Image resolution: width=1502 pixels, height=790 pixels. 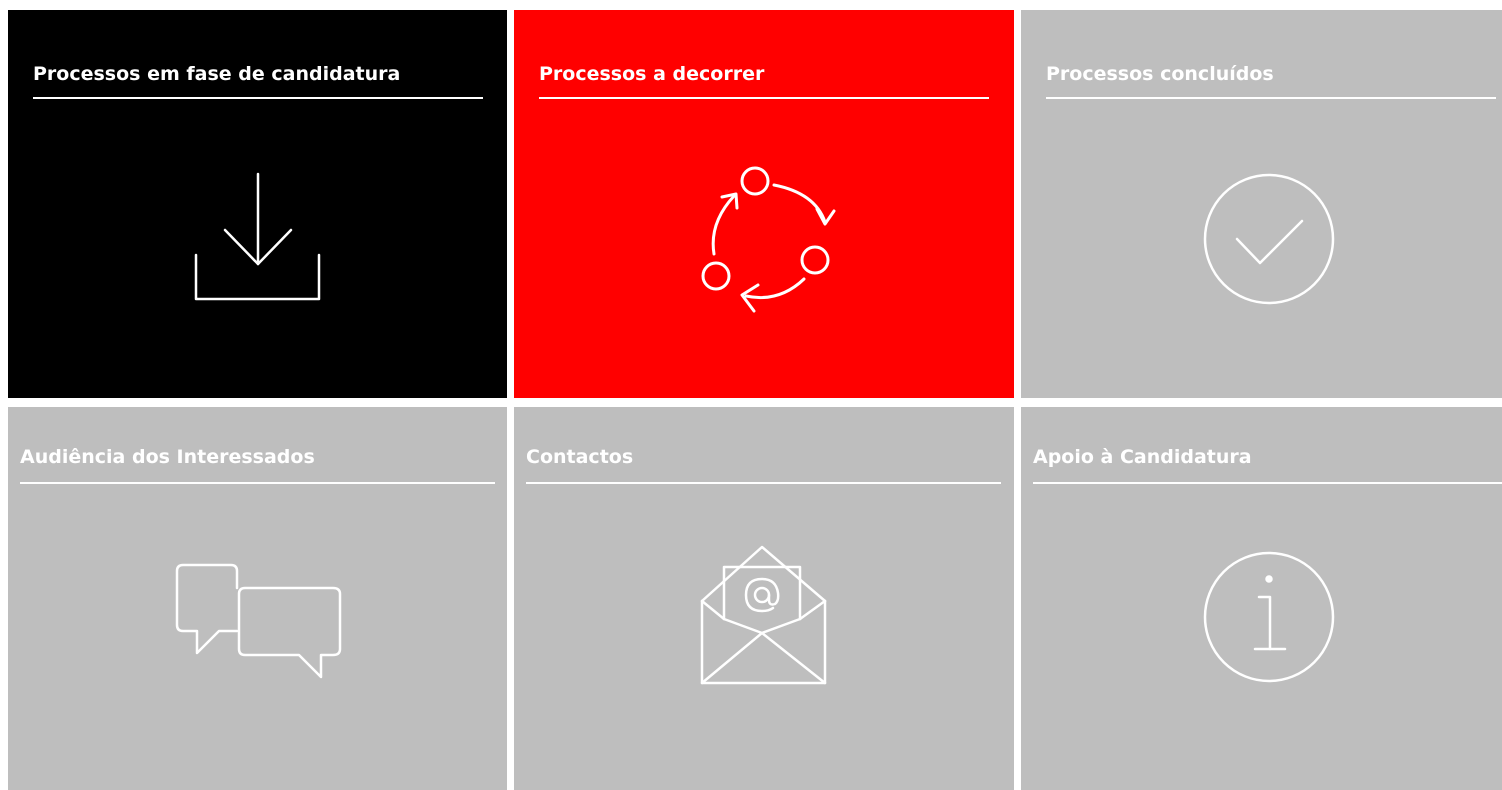 I want to click on envelope-at-icon, so click(x=765, y=617).